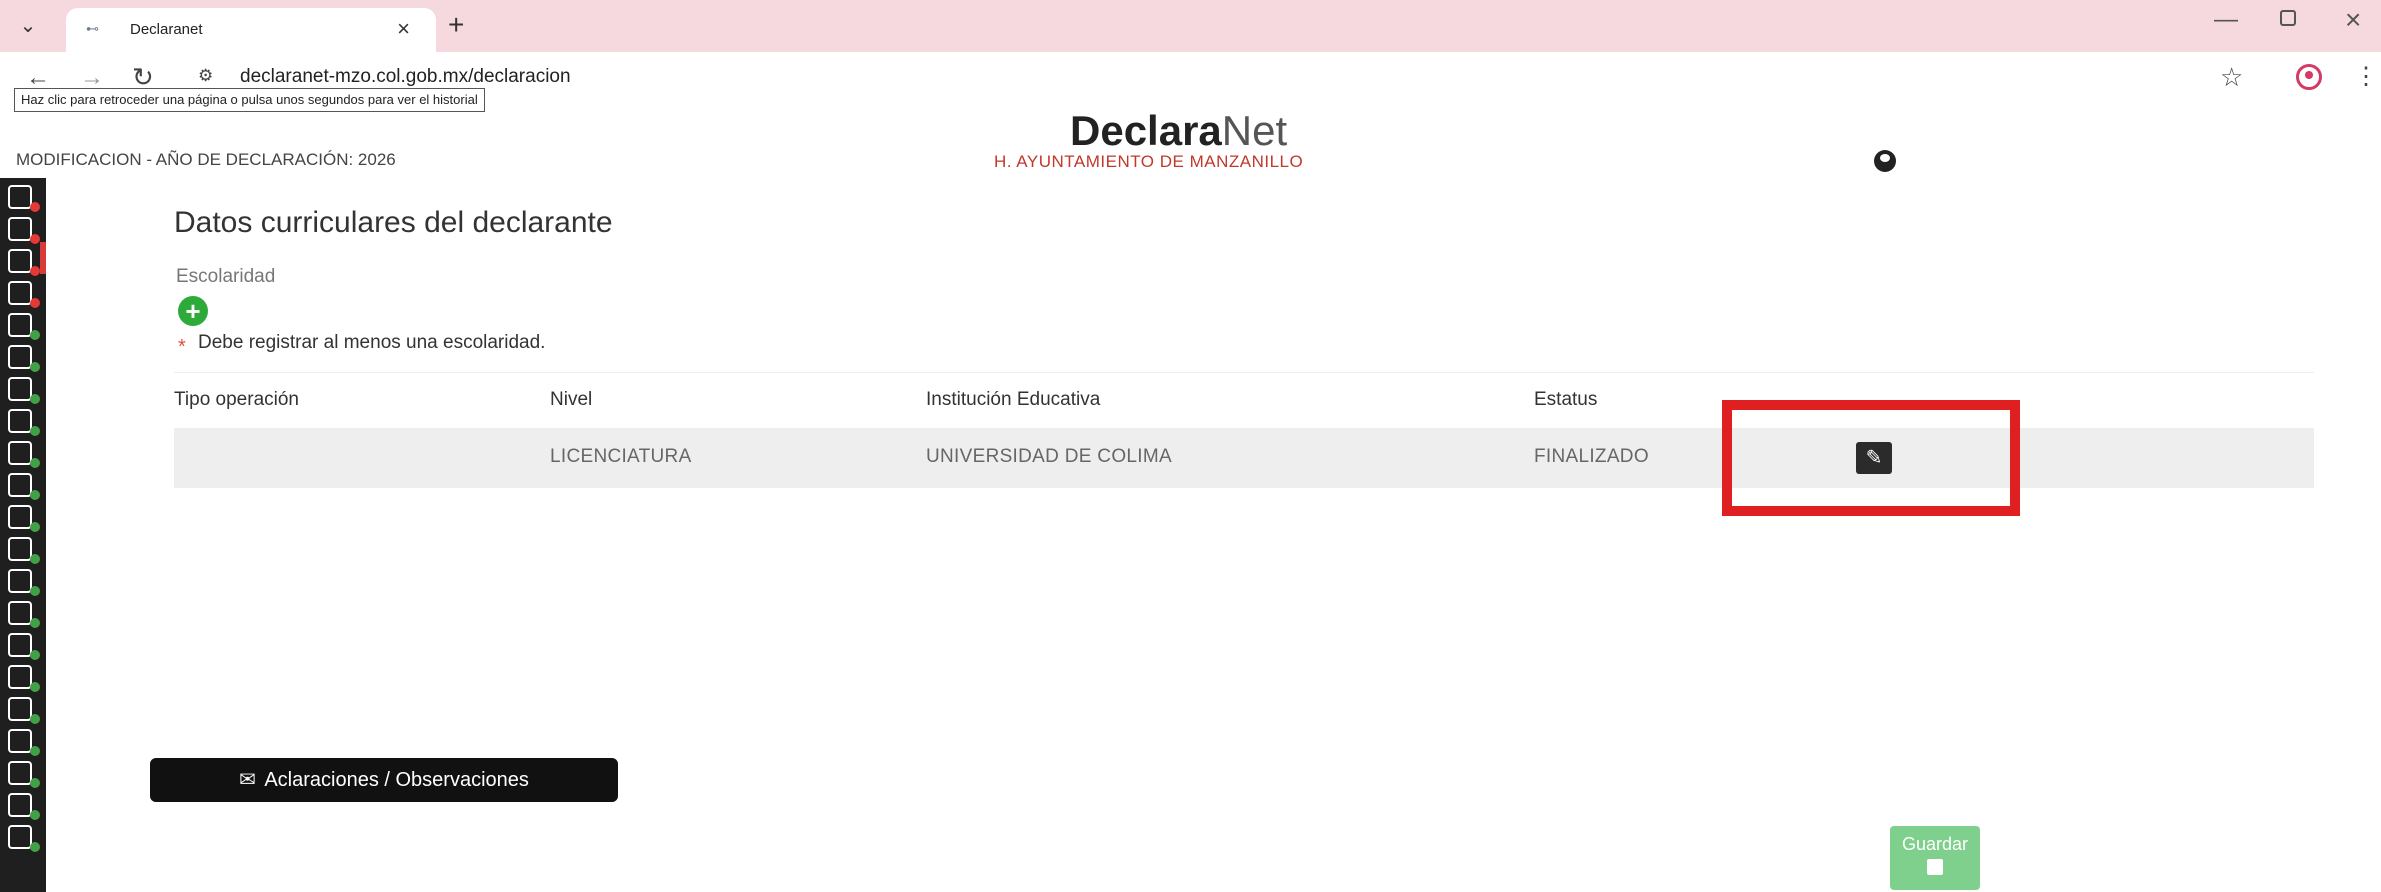 Image resolution: width=2381 pixels, height=892 pixels. Describe the element at coordinates (43, 258) in the screenshot. I see `sidebar-active-indicator` at that location.